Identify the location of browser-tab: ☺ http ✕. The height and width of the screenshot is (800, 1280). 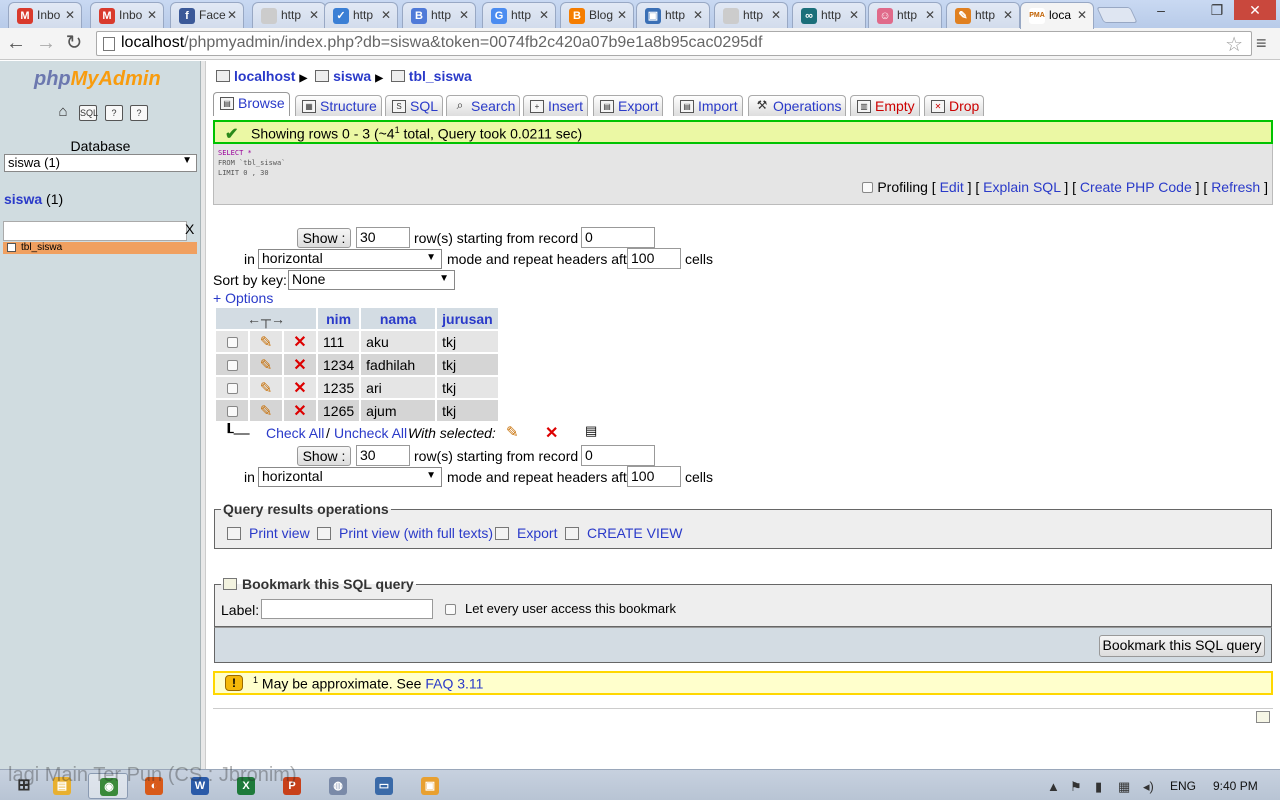
(905, 15).